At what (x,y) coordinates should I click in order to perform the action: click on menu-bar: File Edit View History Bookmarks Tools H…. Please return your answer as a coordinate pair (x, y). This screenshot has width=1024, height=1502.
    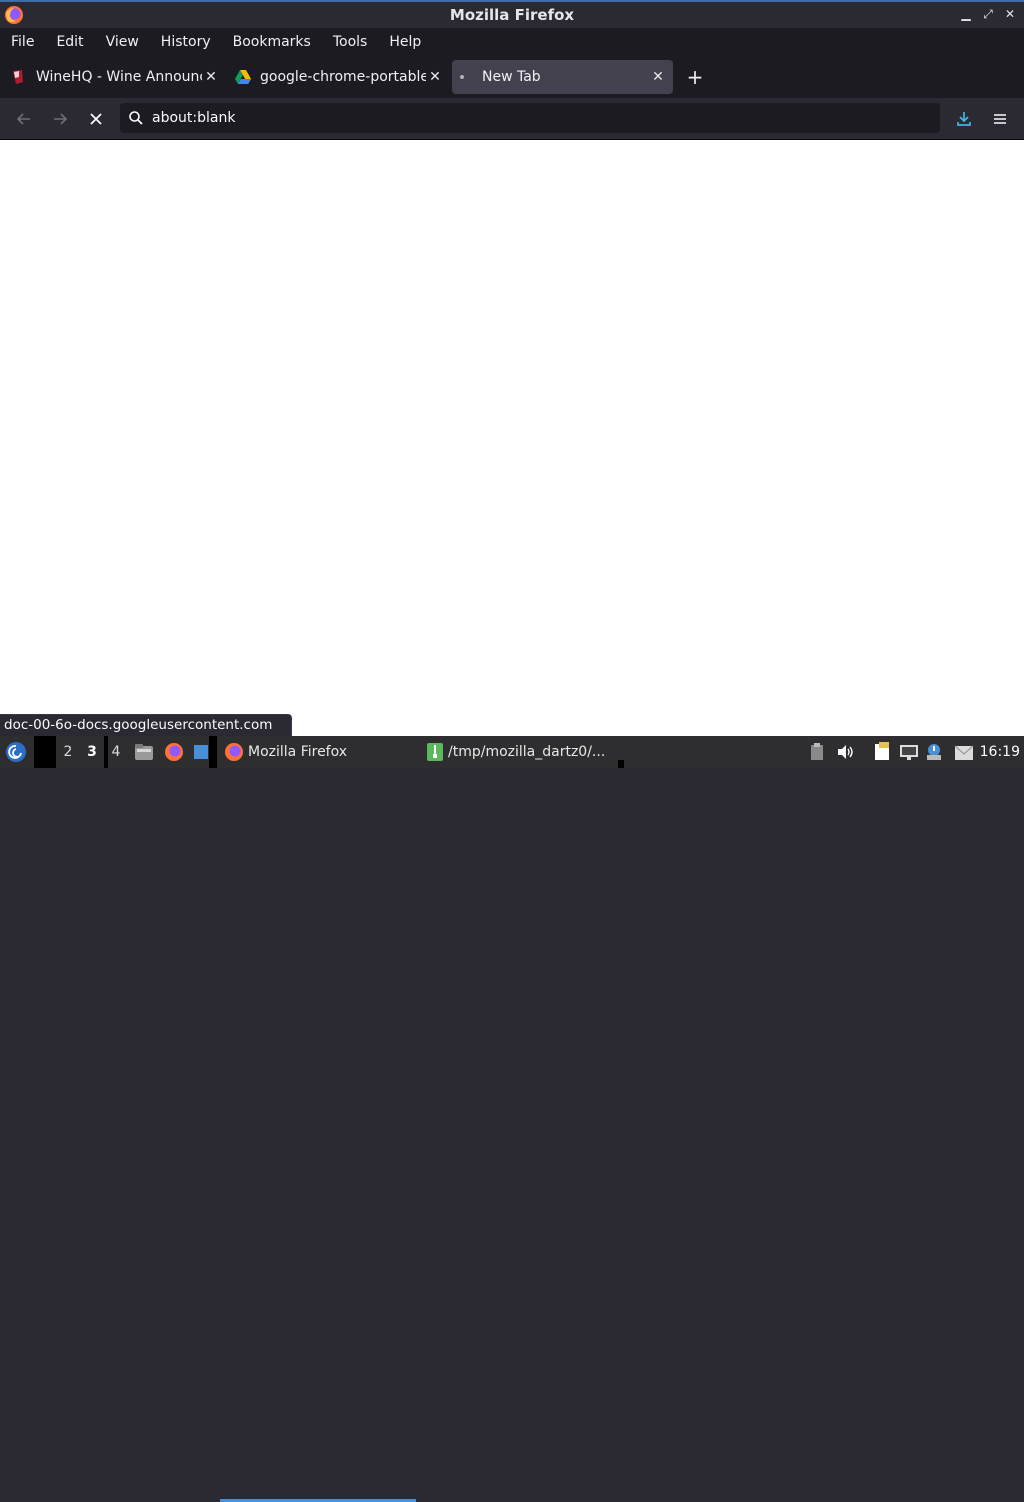
    Looking at the image, I should click on (512, 42).